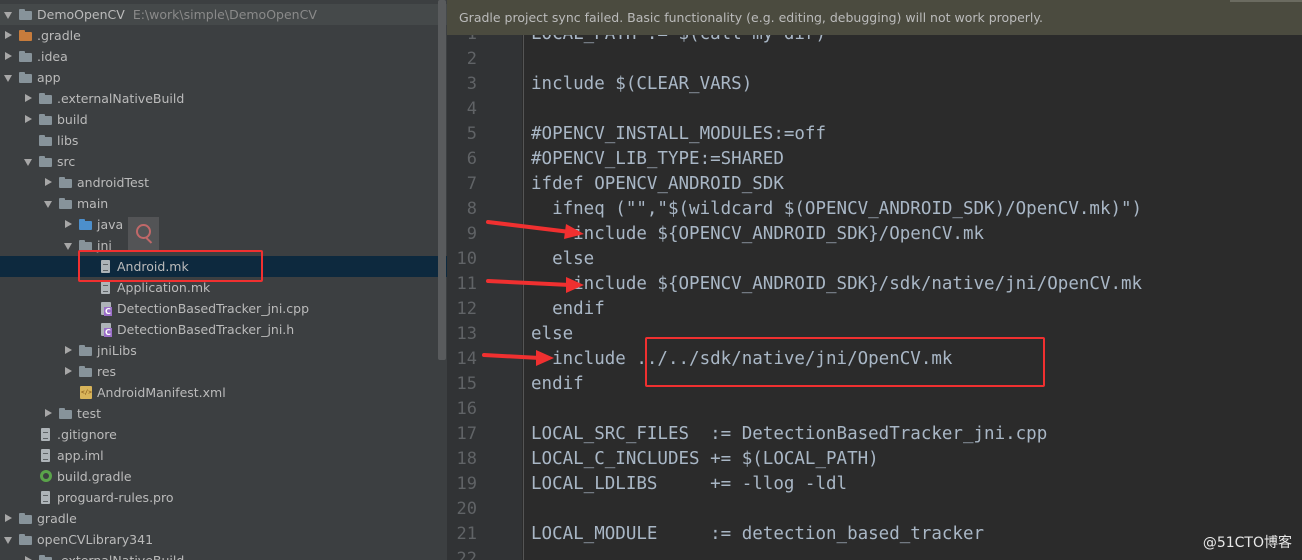 This screenshot has height=560, width=1302. Describe the element at coordinates (86, 392) in the screenshot. I see `xml-file-icon` at that location.